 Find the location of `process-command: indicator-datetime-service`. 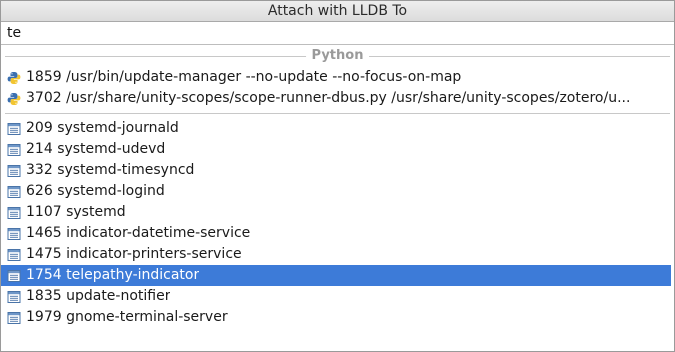

process-command: indicator-datetime-service is located at coordinates (158, 233).